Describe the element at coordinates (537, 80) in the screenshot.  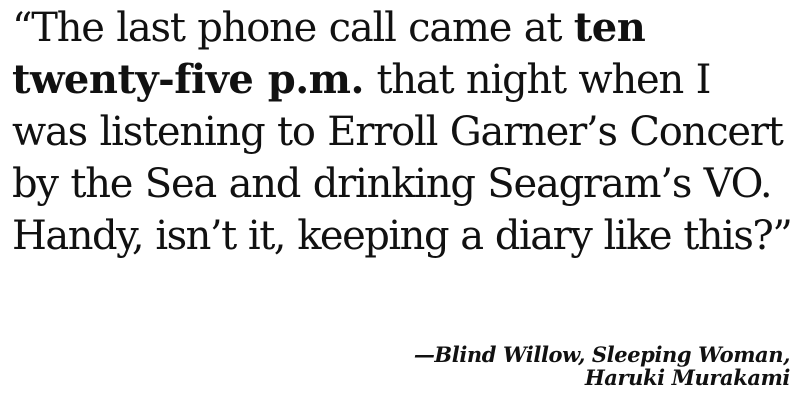
I see `quote-line-2-text: that night when I` at that location.